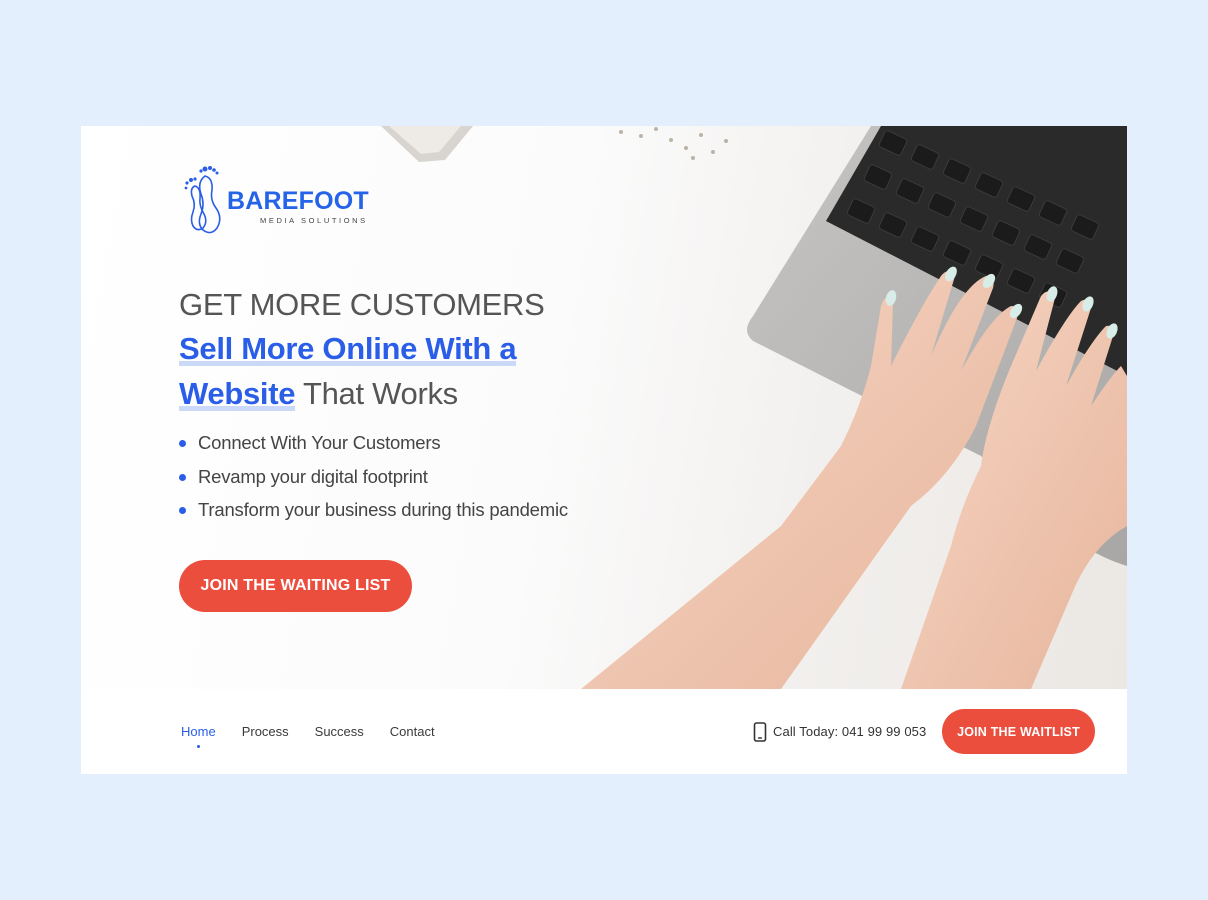 The height and width of the screenshot is (900, 1208). I want to click on join-waiting-list-button: JOIN THE WAITING LIST, so click(295, 586).